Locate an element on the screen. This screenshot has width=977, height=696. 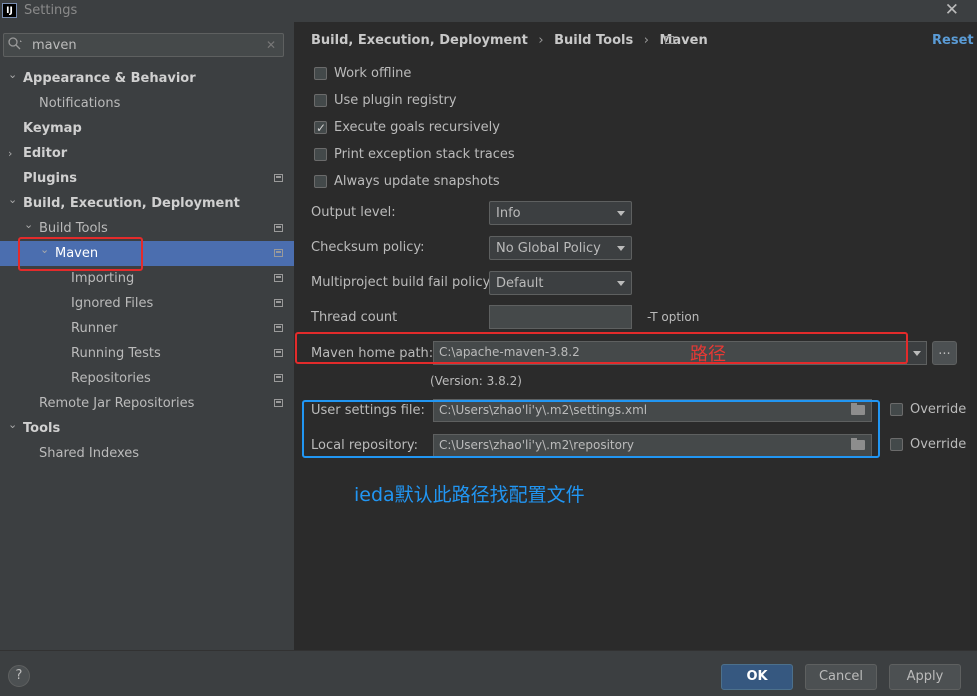
checksum-policy-label: Checksum policy: is located at coordinates (368, 247).